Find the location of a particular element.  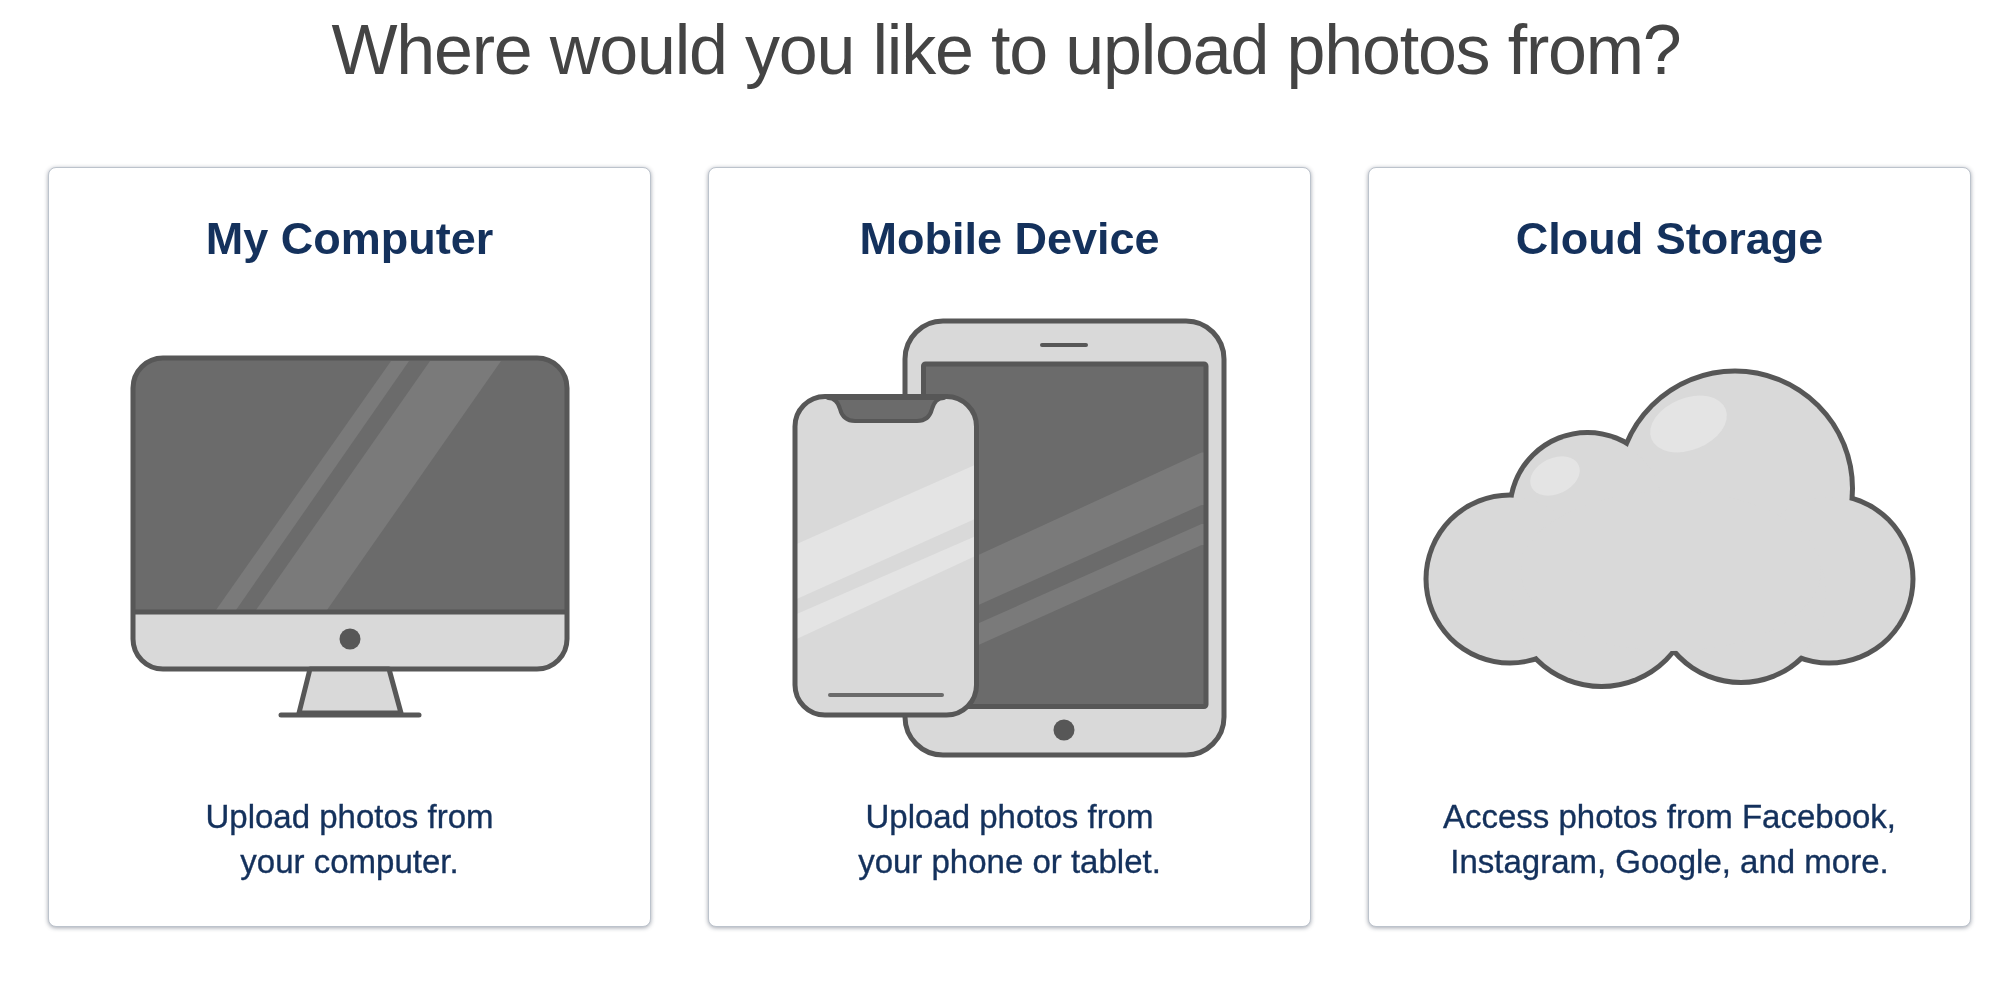

card-description: Access photos from Facebook, Instagram, Google, and more. is located at coordinates (1669, 839).